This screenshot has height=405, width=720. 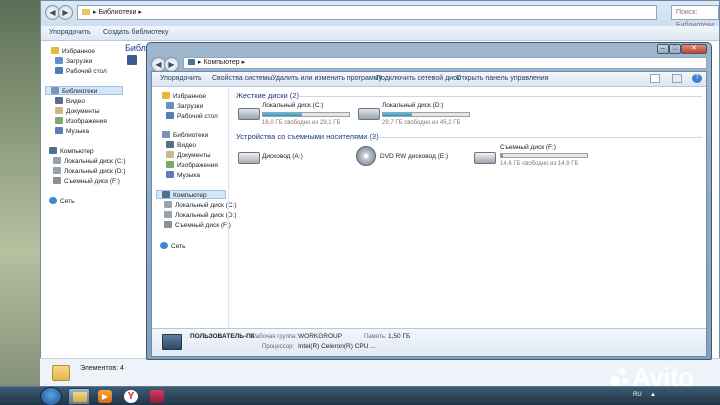 What do you see at coordinates (695, 17) in the screenshot?
I see `search-input: Поиск: Библиотеки` at bounding box center [695, 17].